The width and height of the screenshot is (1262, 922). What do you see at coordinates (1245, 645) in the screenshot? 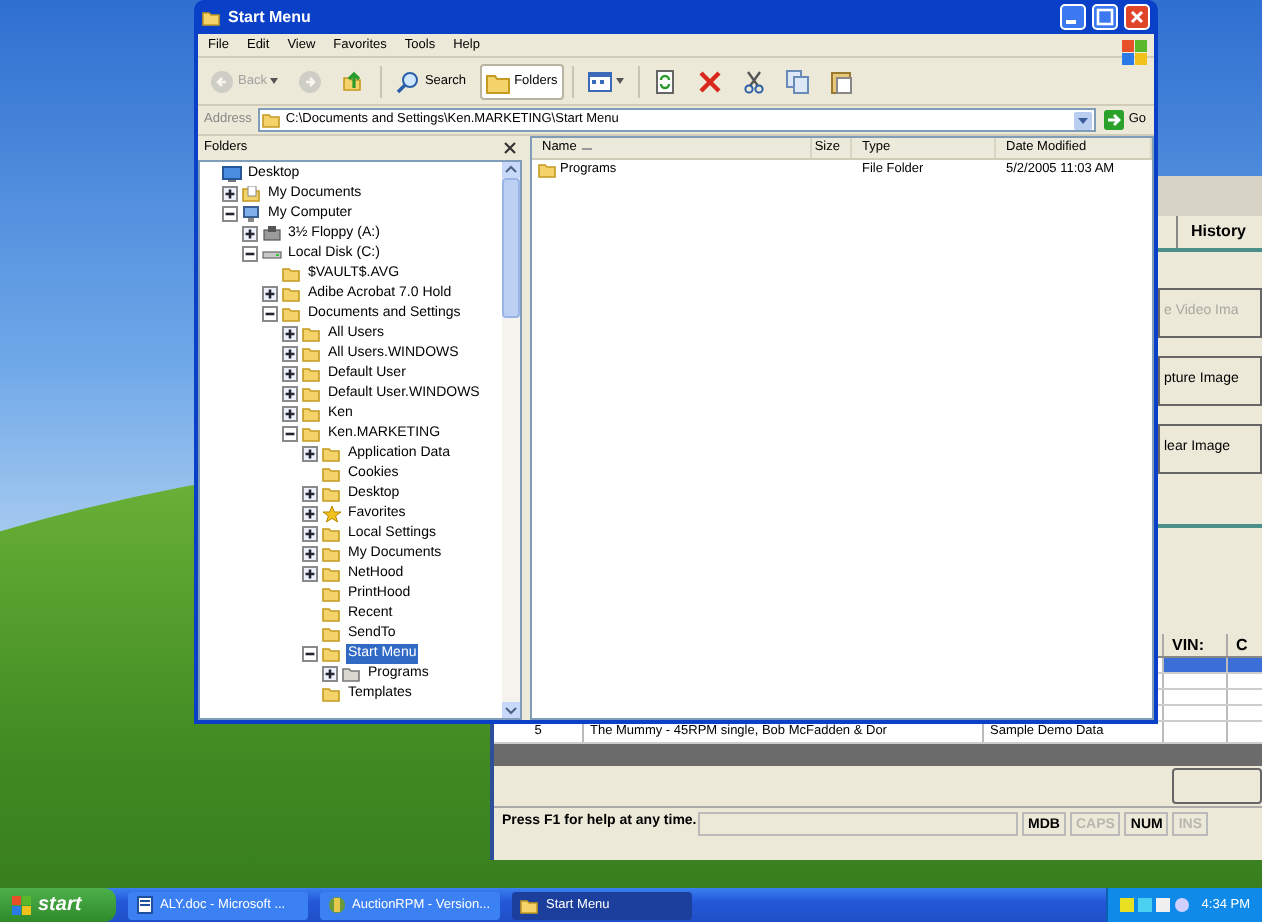
I see `column-header: C` at bounding box center [1245, 645].